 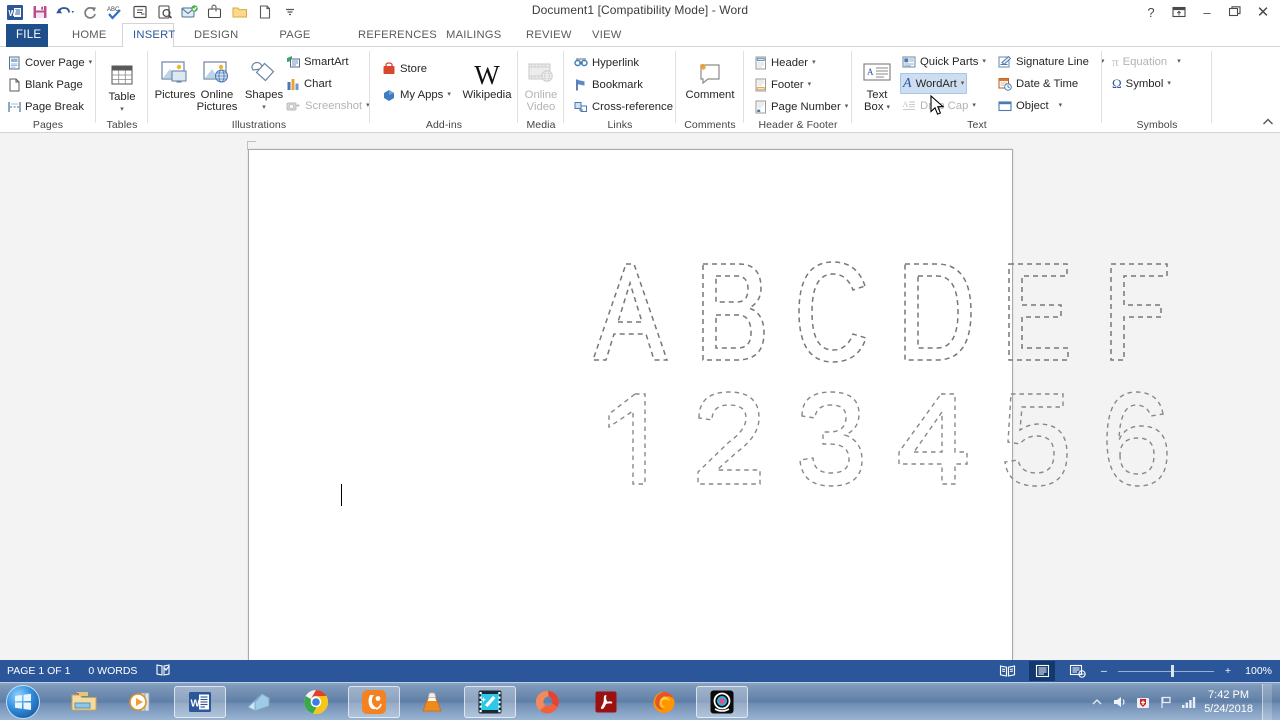 I want to click on read-mode-button, so click(x=1007, y=671).